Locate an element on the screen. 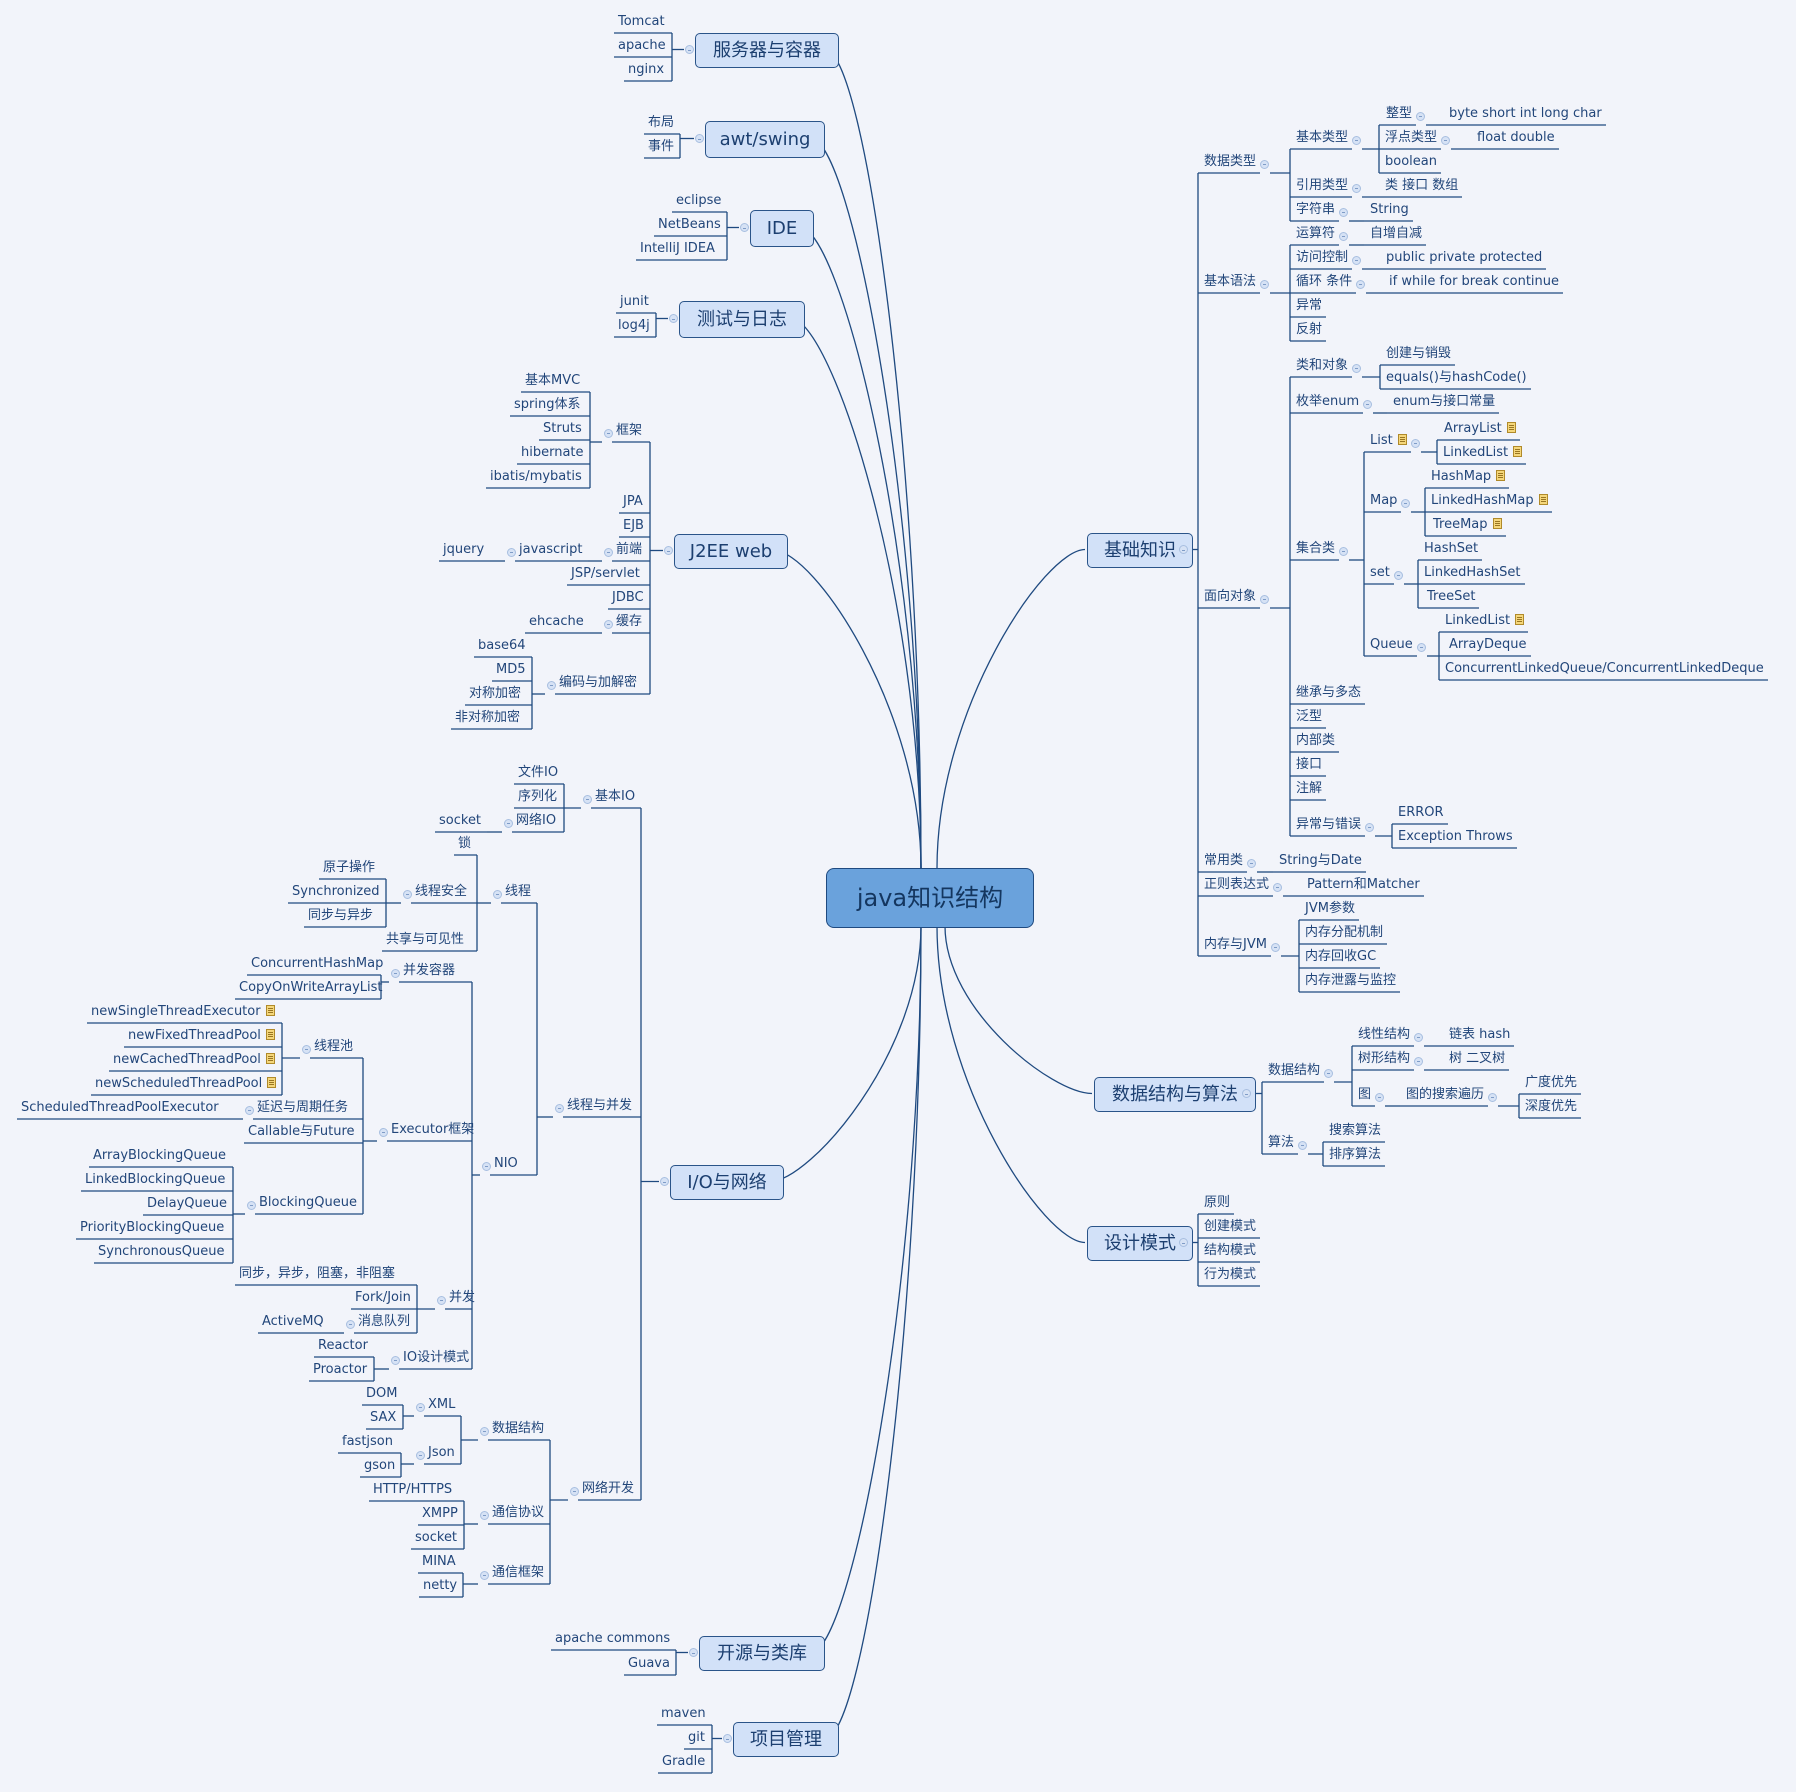  leaf-topic: ActiveMQ is located at coordinates (293, 1322).